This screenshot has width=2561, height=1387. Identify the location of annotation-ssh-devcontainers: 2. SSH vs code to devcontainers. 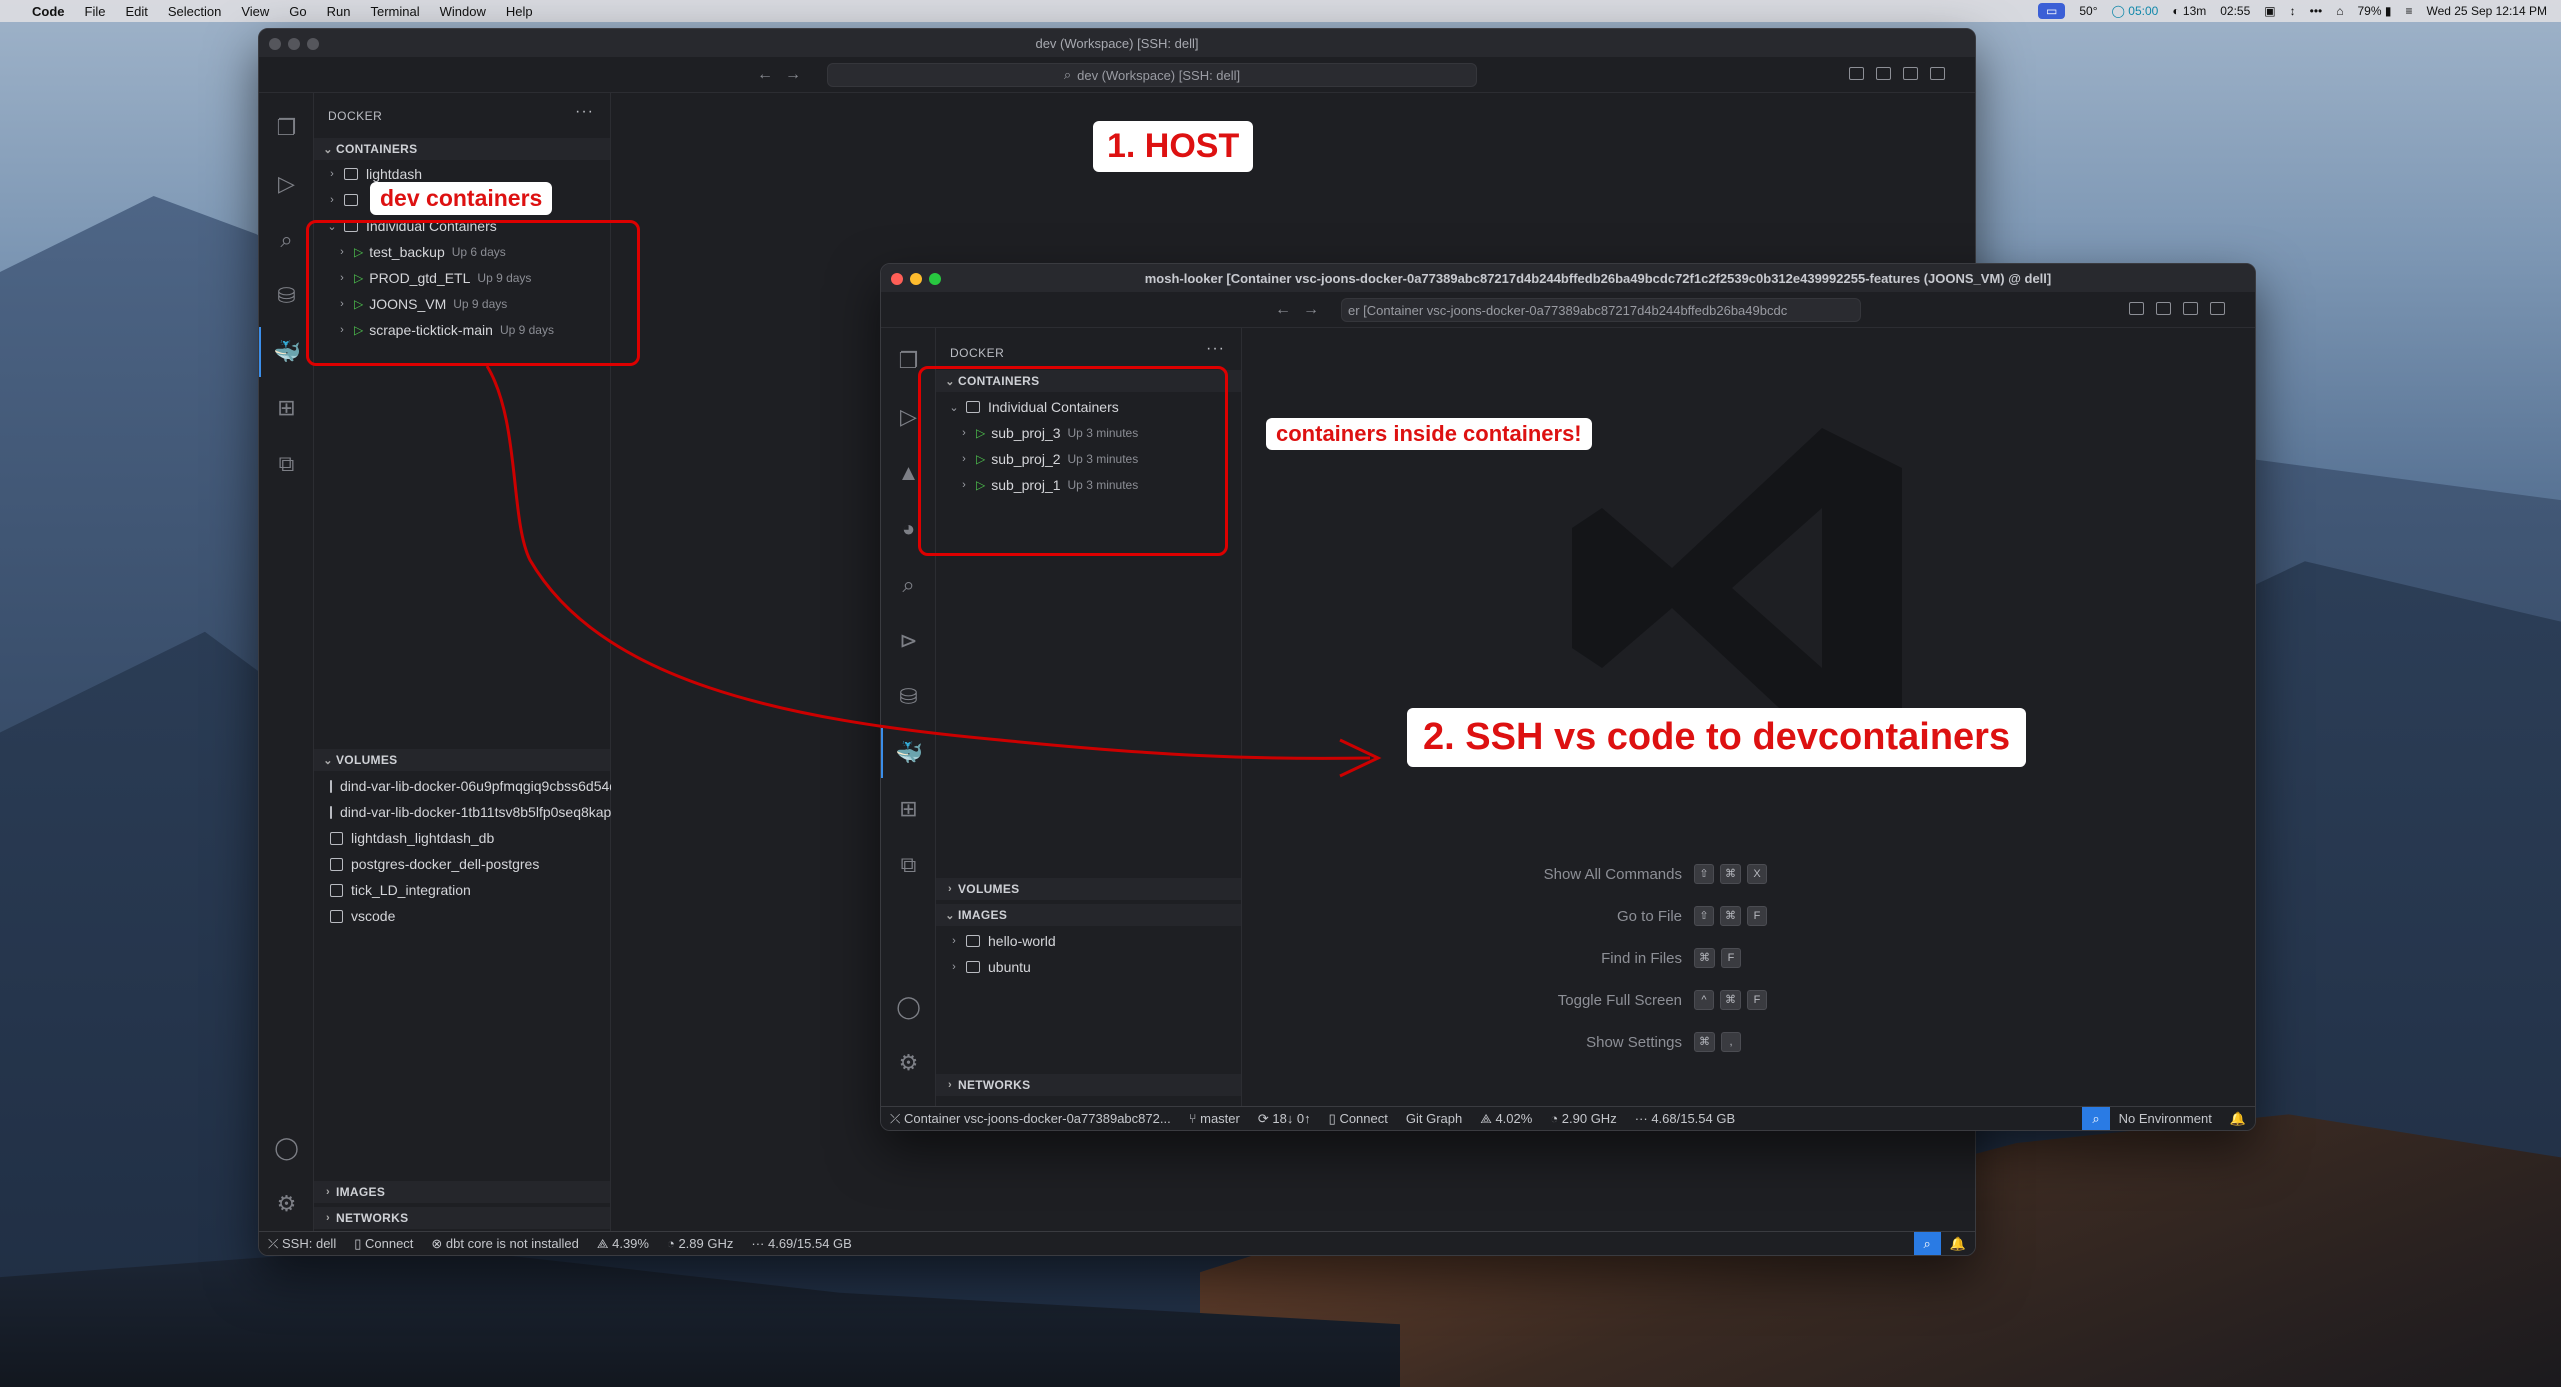
(1717, 737).